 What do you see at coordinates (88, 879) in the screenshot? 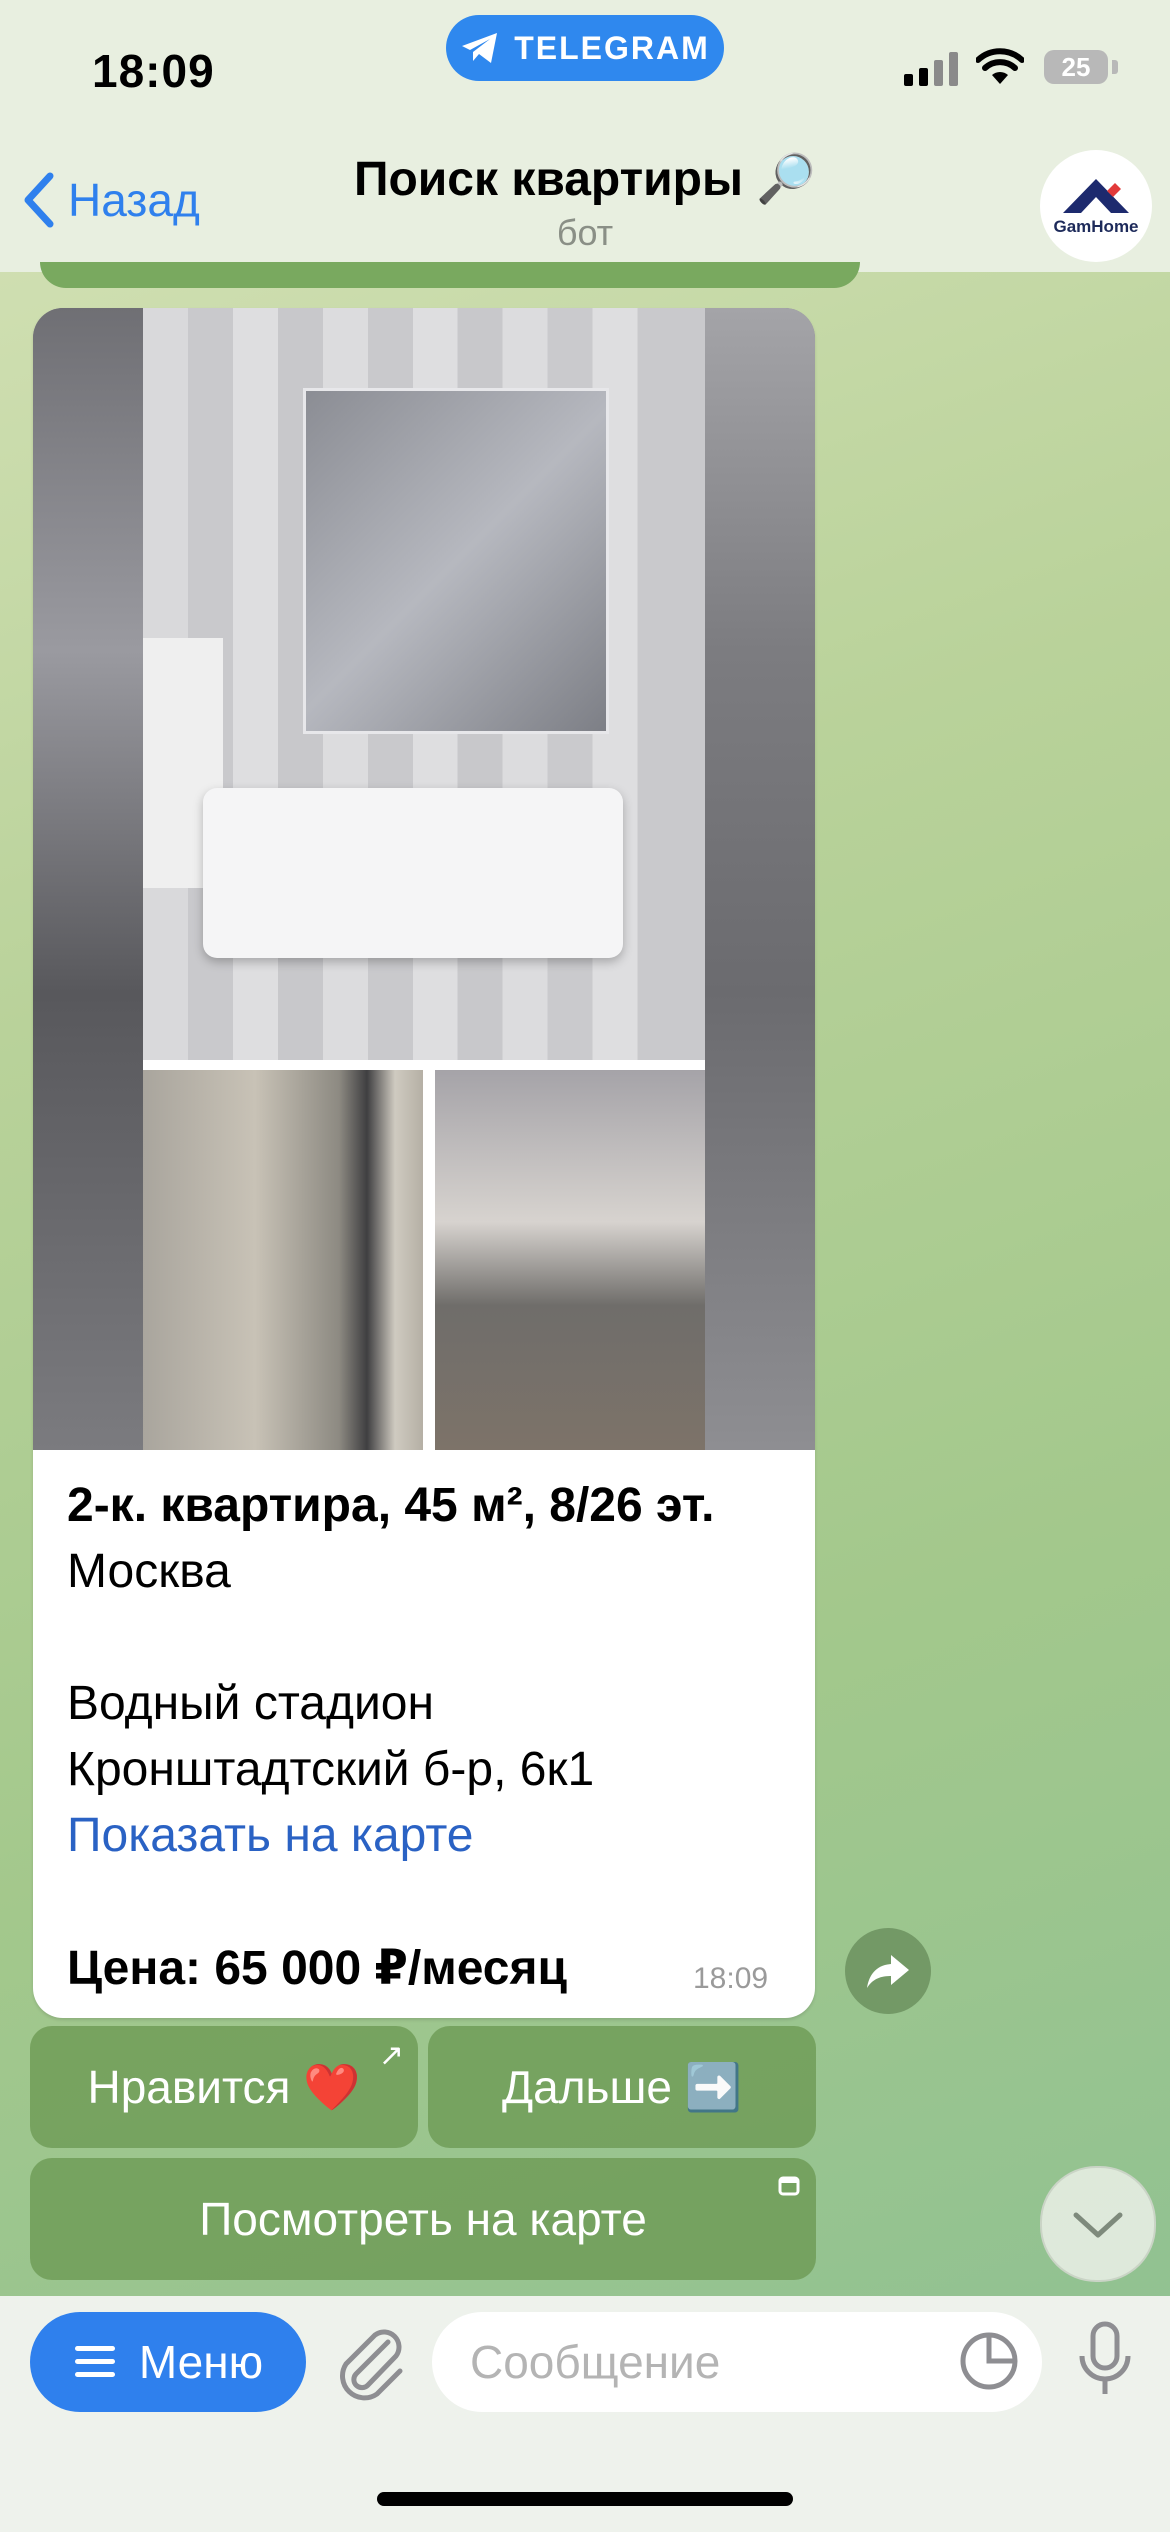
I see `photo-blur-left` at bounding box center [88, 879].